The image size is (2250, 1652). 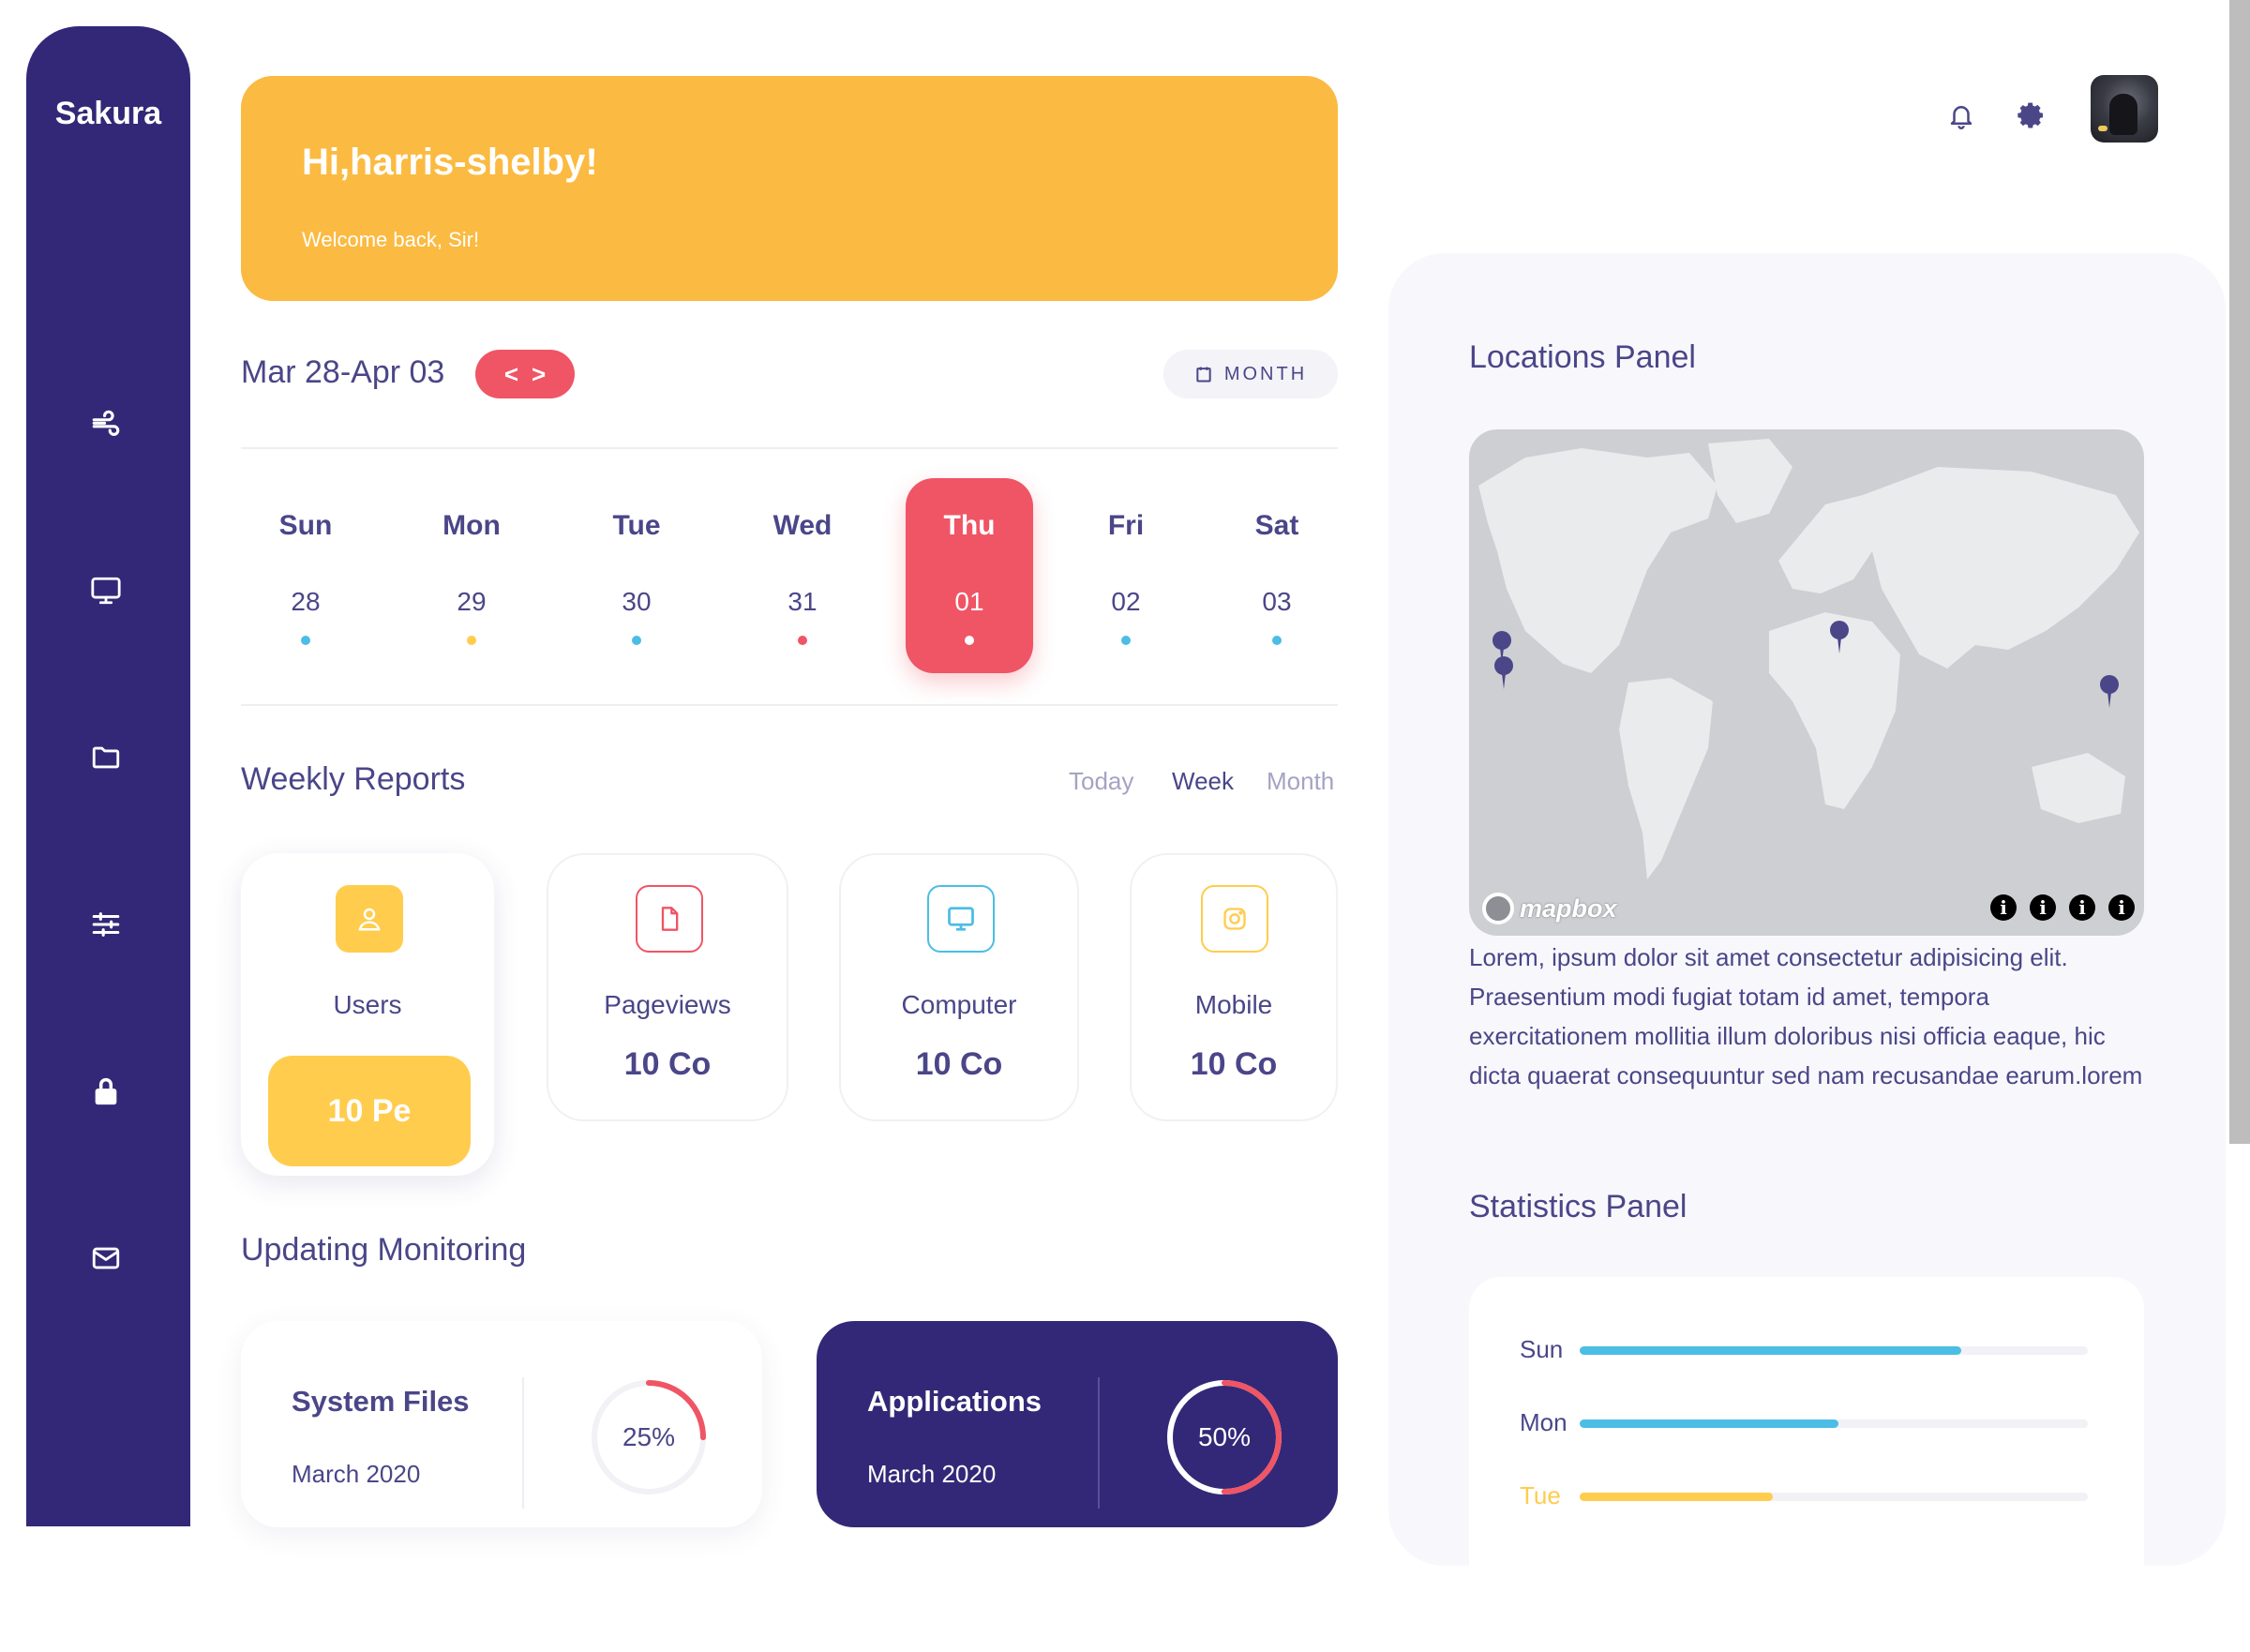 What do you see at coordinates (969, 525) in the screenshot?
I see `day-name: Thu` at bounding box center [969, 525].